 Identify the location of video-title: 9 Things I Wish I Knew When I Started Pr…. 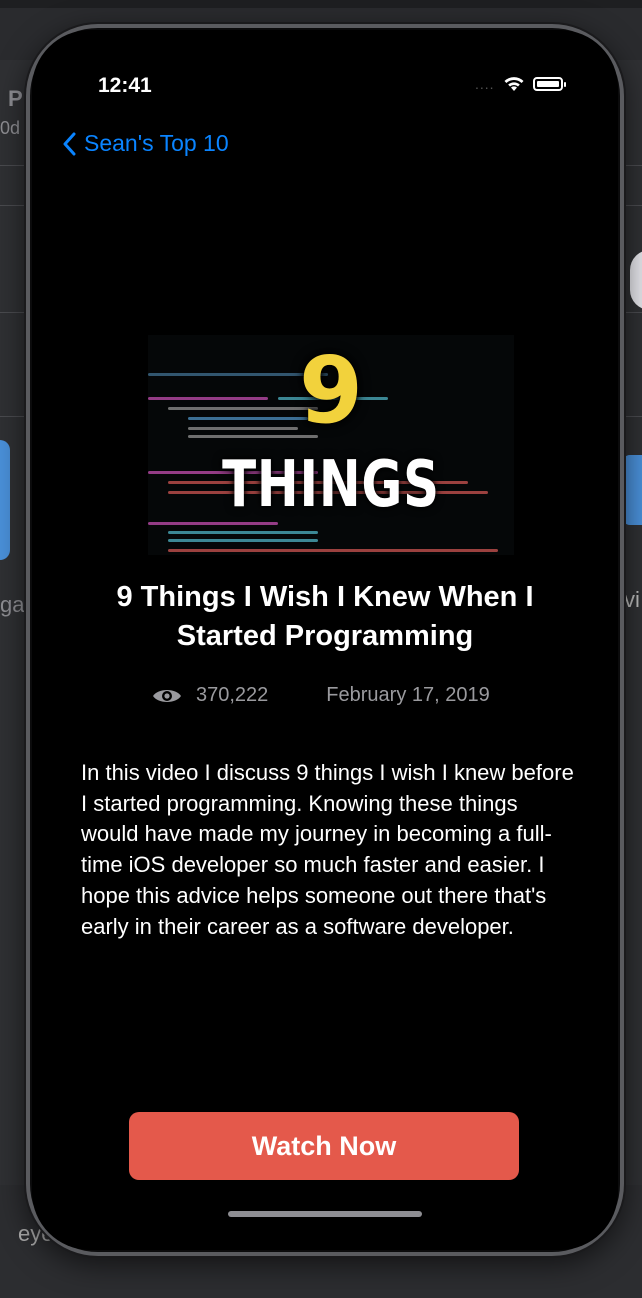
(325, 616).